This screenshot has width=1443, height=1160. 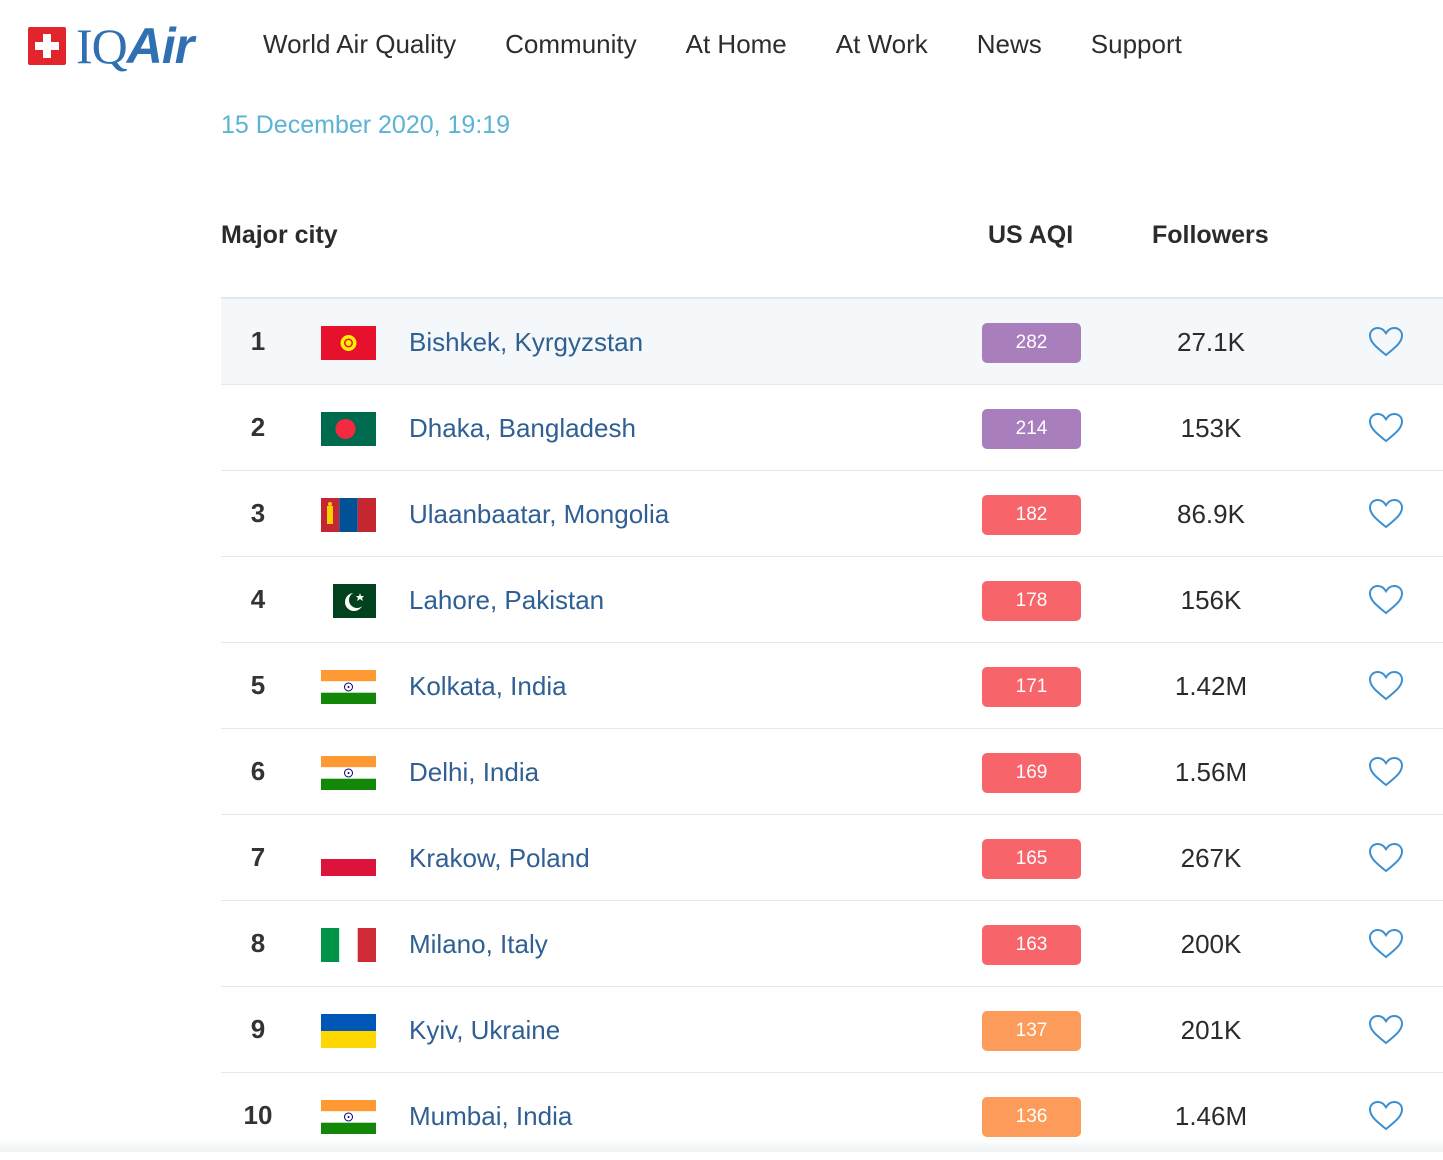 I want to click on aqi-badge: 171, so click(x=1031, y=687).